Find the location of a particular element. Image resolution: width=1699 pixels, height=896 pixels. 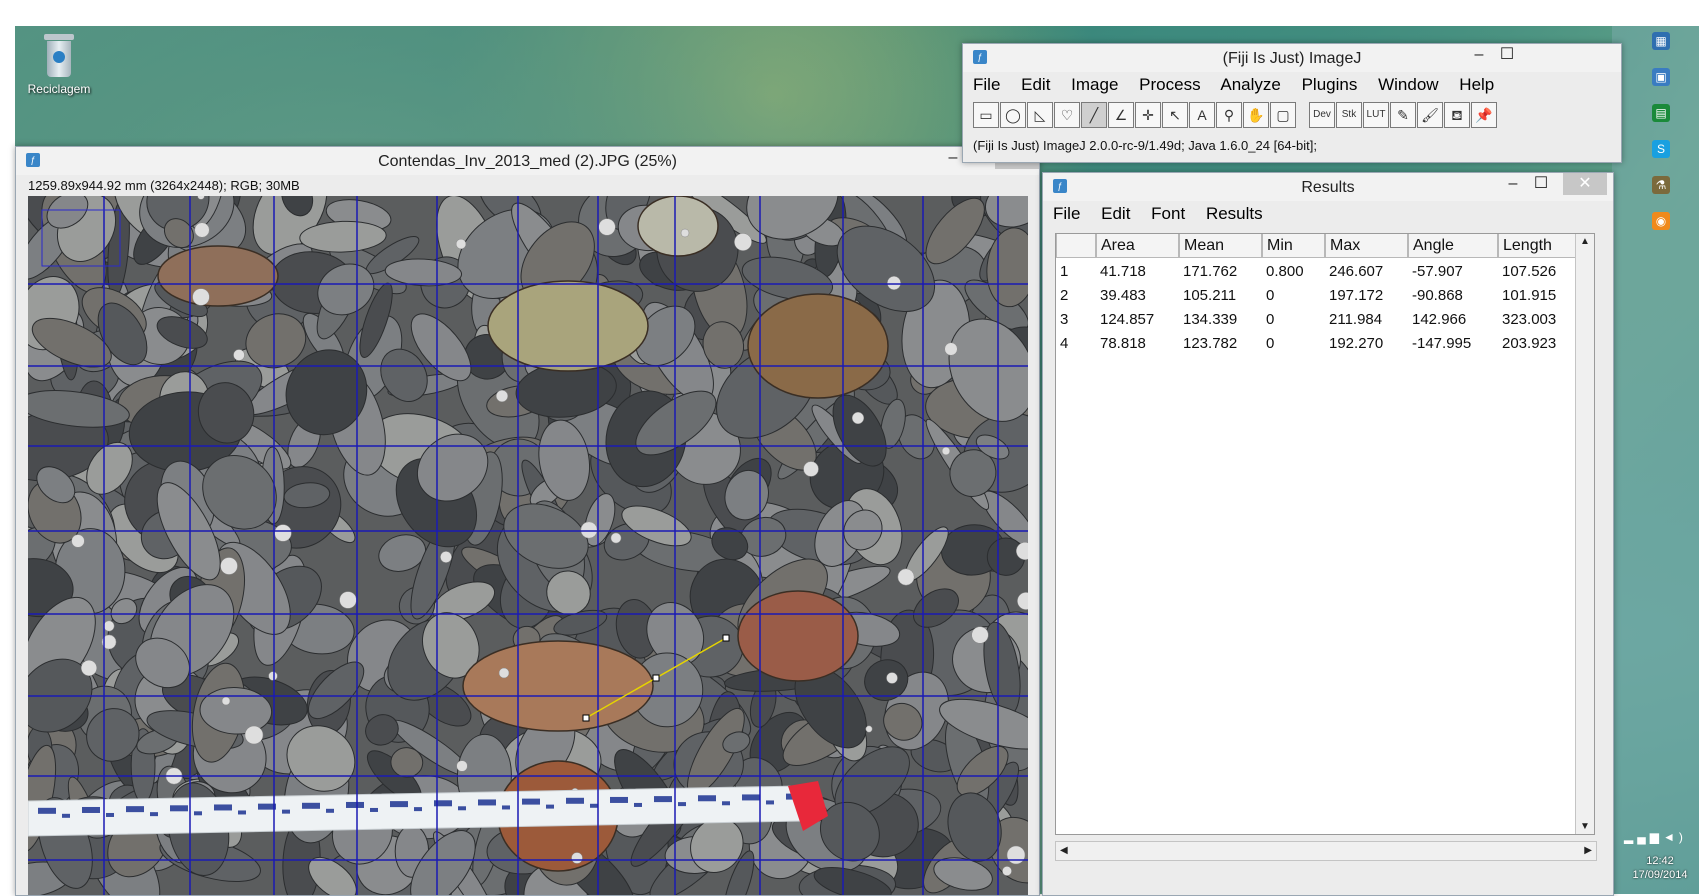

dev-tool-button: Dev is located at coordinates (1322, 115).